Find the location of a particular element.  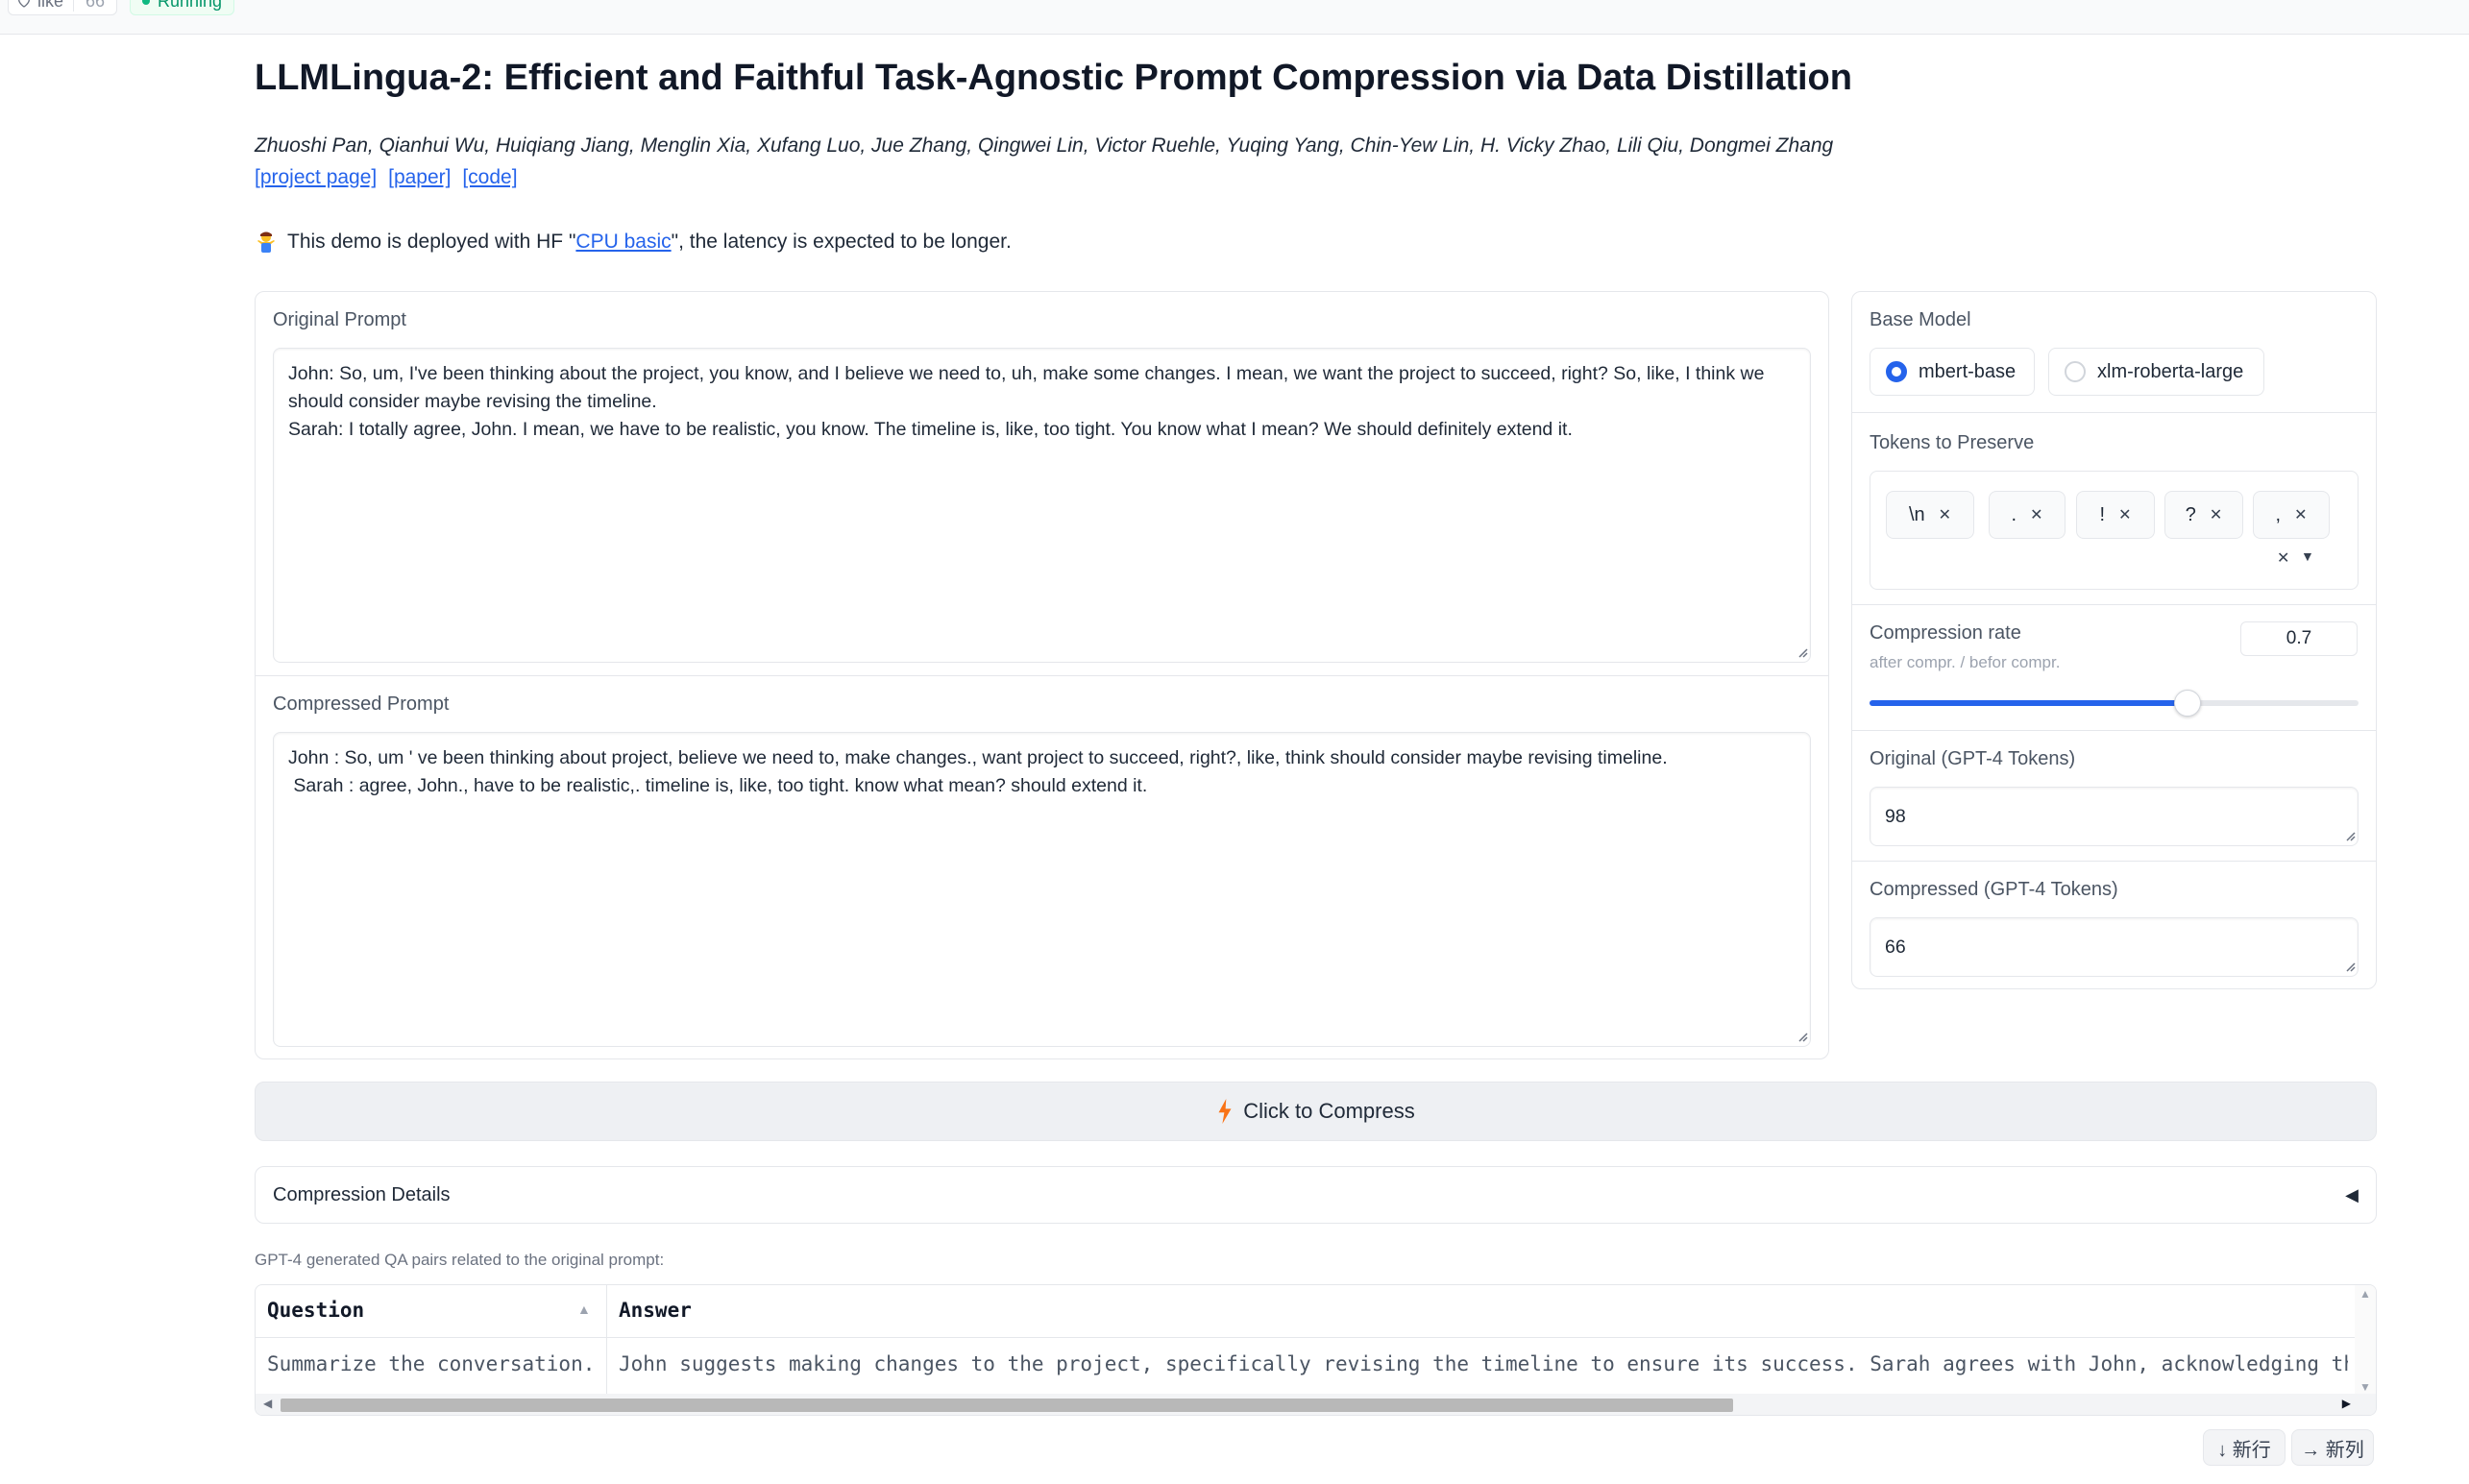

compression-rate-info: after compr. / befor compr. is located at coordinates (1965, 662).